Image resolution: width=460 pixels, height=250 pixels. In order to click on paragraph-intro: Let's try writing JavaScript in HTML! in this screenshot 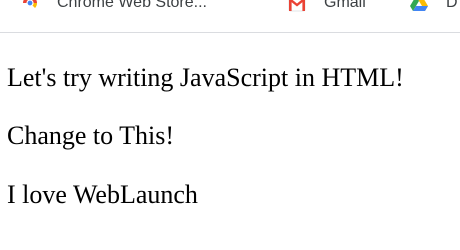, I will do `click(205, 77)`.